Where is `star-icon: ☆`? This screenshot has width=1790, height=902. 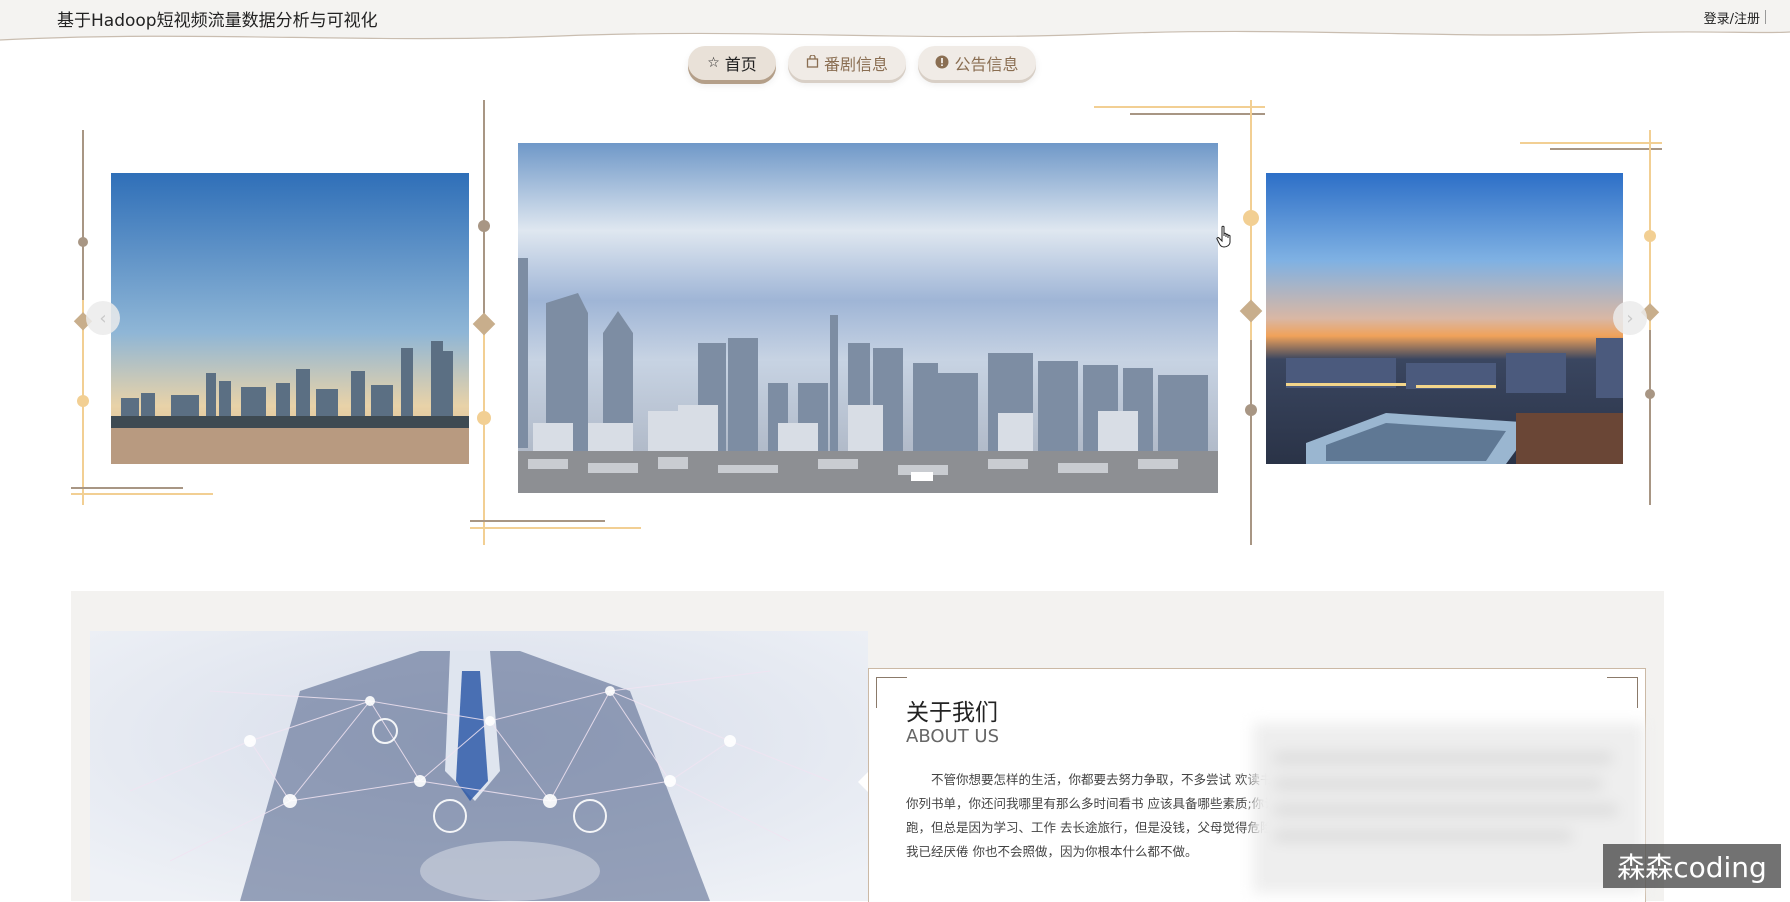
star-icon: ☆ is located at coordinates (713, 63).